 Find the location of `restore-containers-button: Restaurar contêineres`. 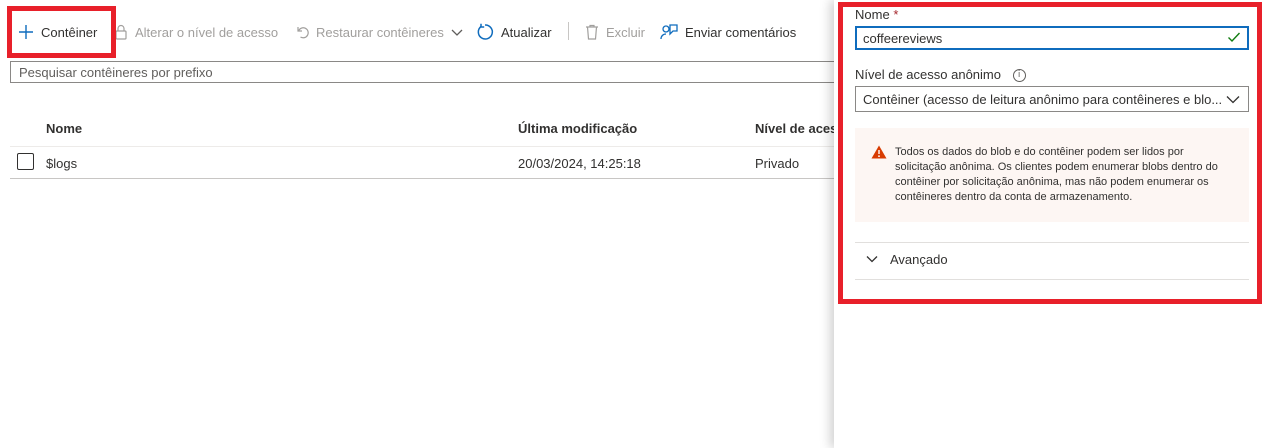

restore-containers-button: Restaurar contêineres is located at coordinates (379, 32).